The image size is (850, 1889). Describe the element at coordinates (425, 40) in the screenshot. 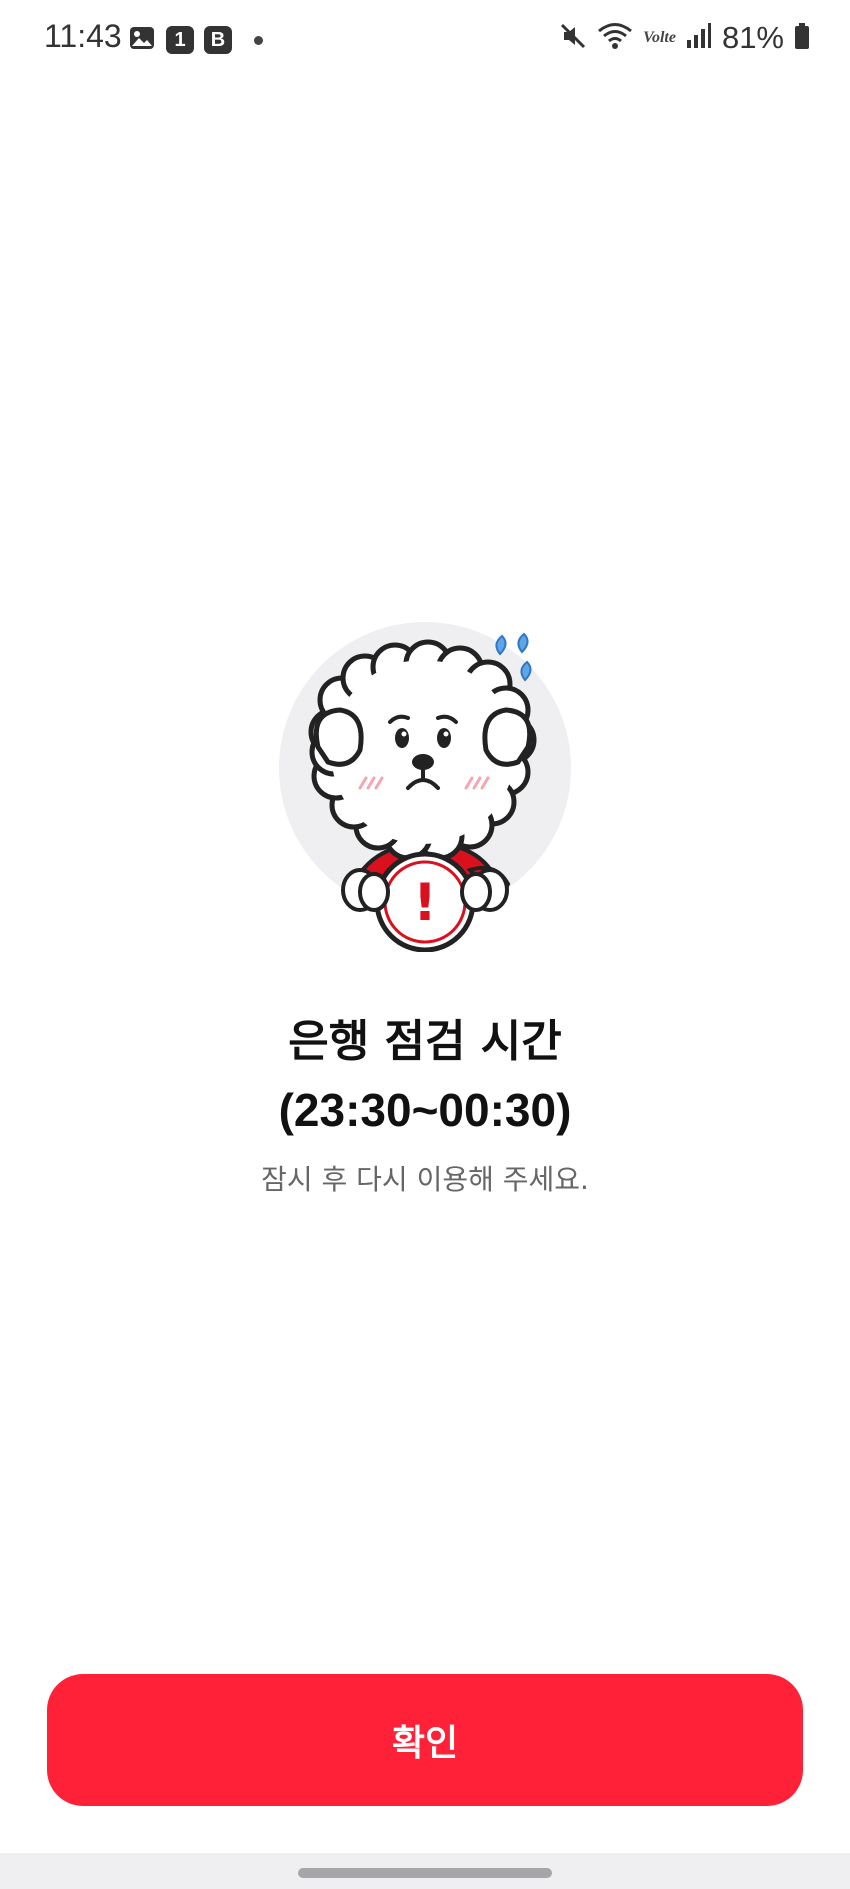

I see `status-bar: 11:43 1 B Volte 81%` at that location.